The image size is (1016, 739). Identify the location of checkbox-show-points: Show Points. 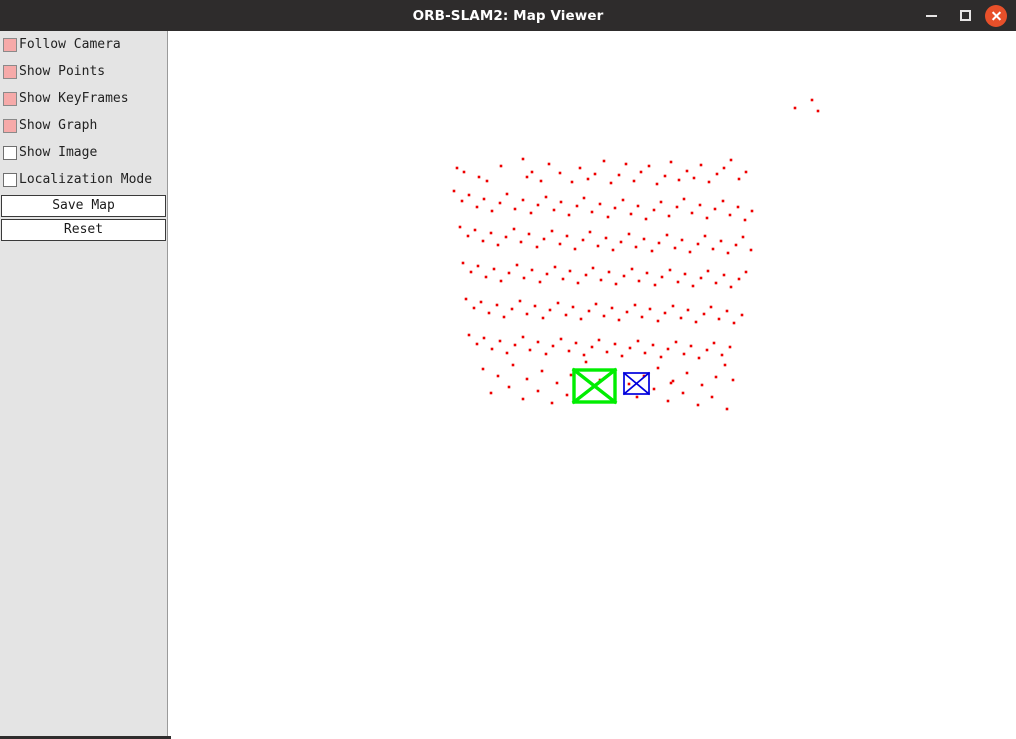
(83, 71).